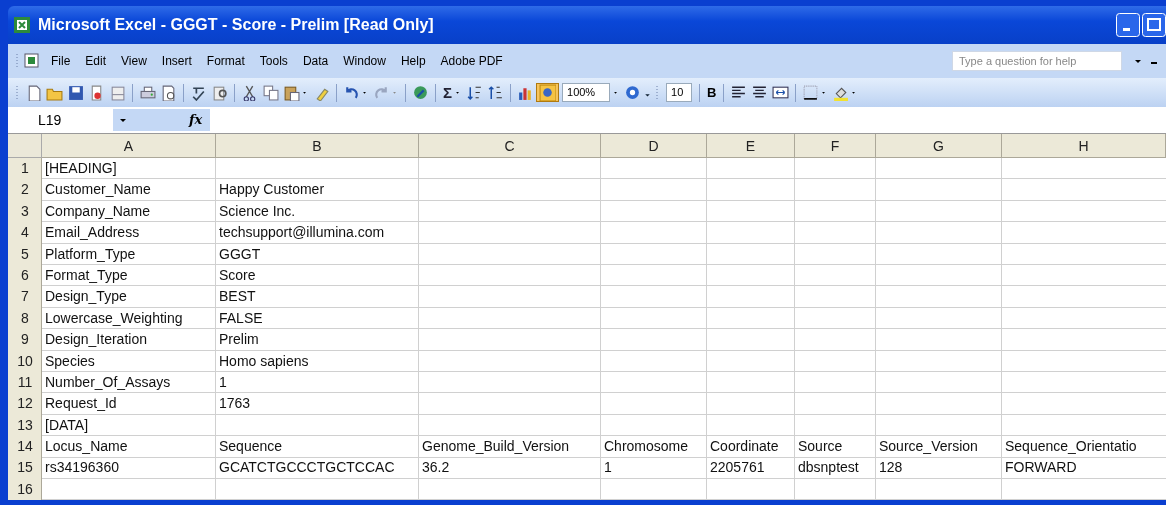 The height and width of the screenshot is (505, 1166). What do you see at coordinates (364, 61) in the screenshot?
I see `menu-item: Window` at bounding box center [364, 61].